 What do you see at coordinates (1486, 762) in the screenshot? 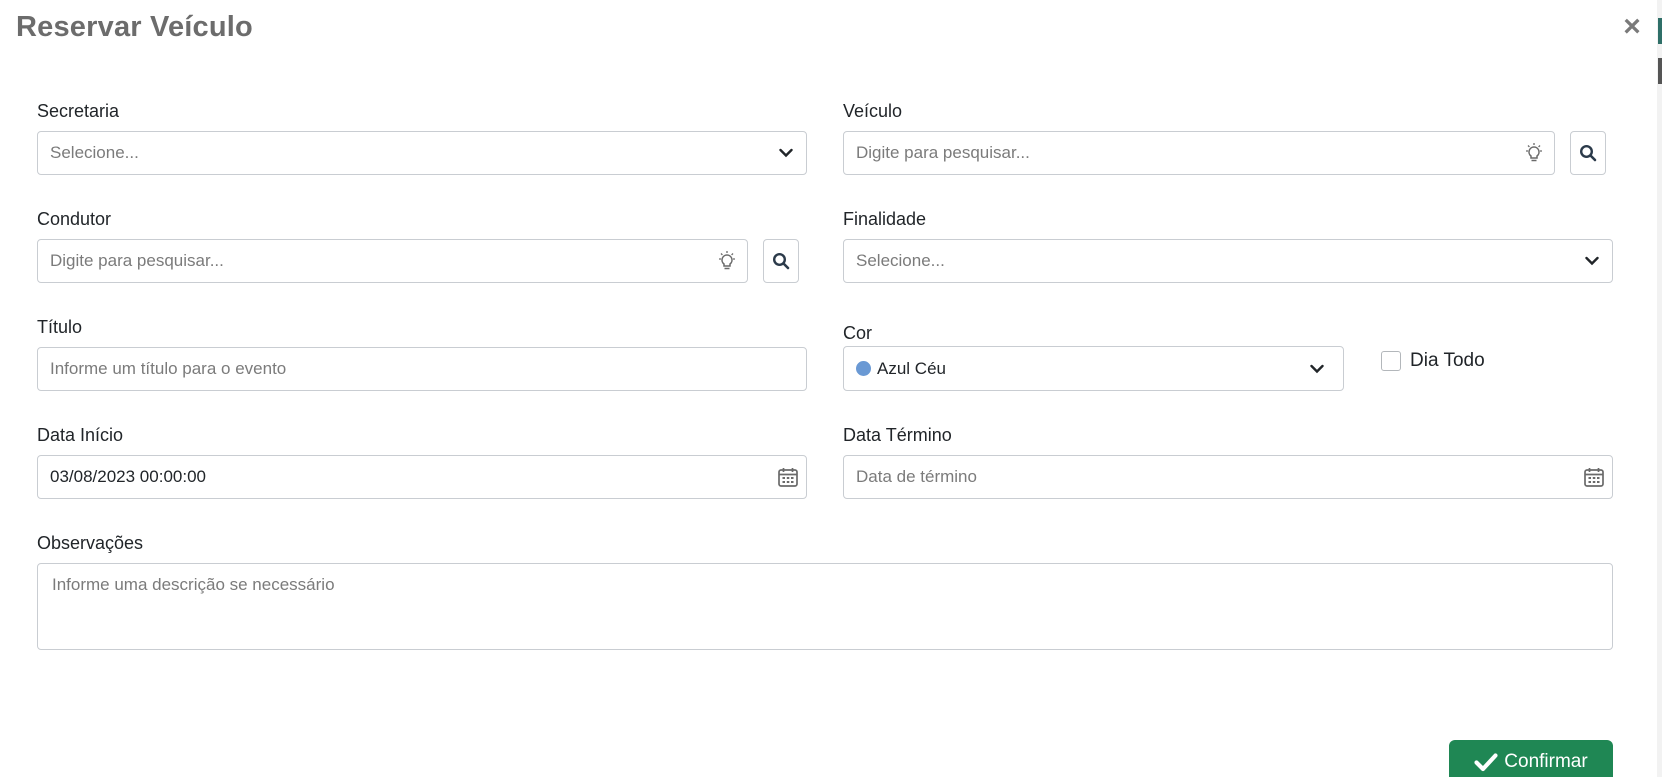
I see `check-icon` at bounding box center [1486, 762].